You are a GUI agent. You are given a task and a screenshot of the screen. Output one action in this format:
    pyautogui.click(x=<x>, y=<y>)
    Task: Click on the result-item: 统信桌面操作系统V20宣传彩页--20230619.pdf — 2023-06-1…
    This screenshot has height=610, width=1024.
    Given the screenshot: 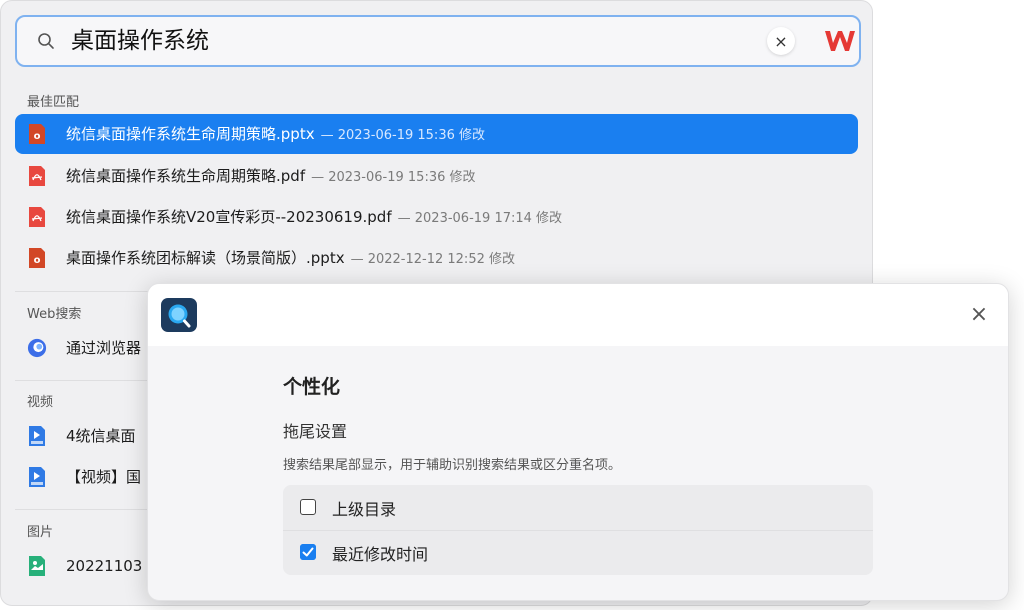 What is the action you would take?
    pyautogui.click(x=436, y=217)
    